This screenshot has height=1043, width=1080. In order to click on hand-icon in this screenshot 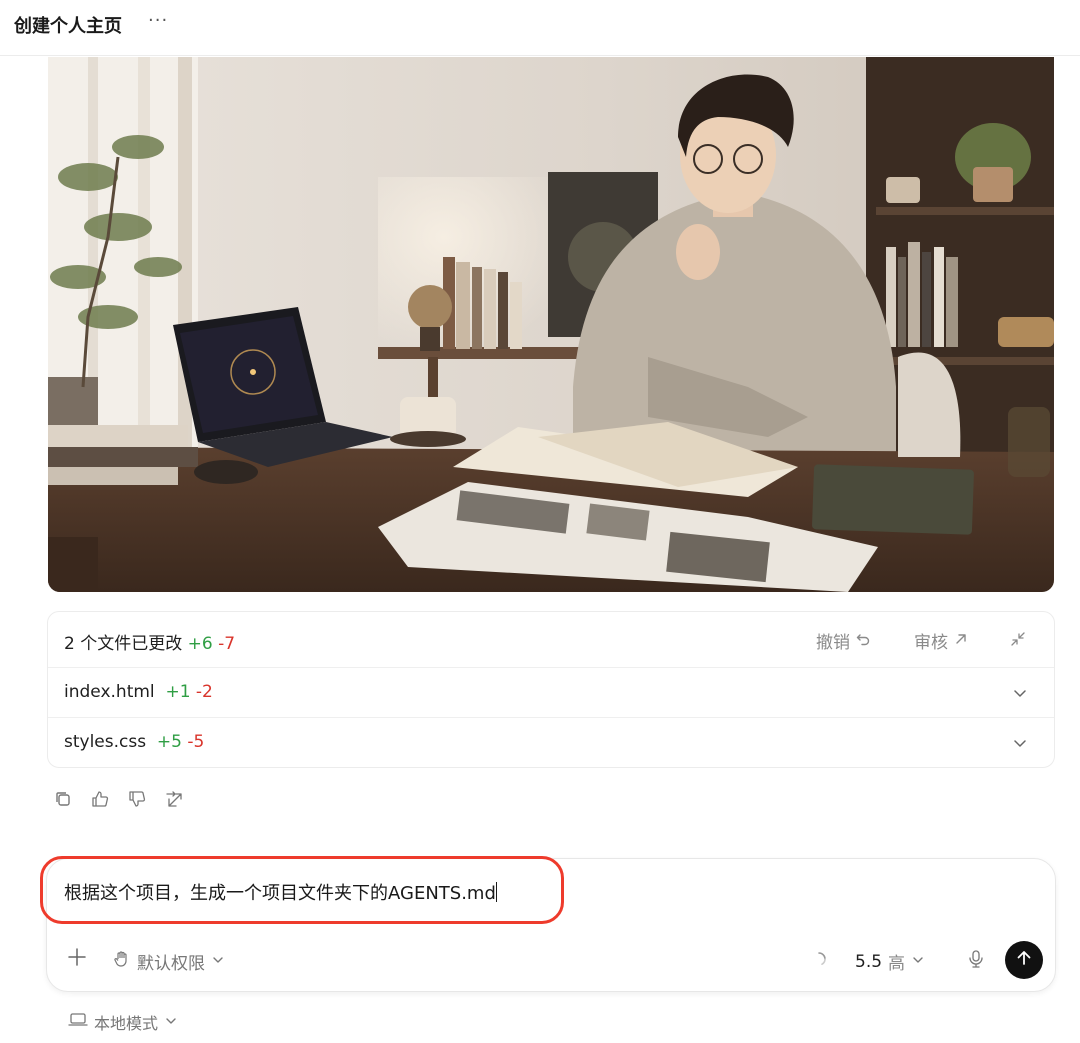, I will do `click(122, 961)`.